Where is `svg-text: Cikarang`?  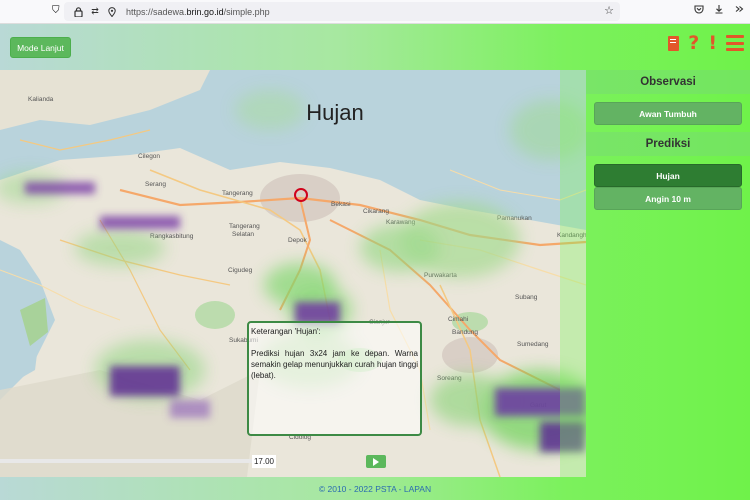
svg-text: Cikarang is located at coordinates (376, 211).